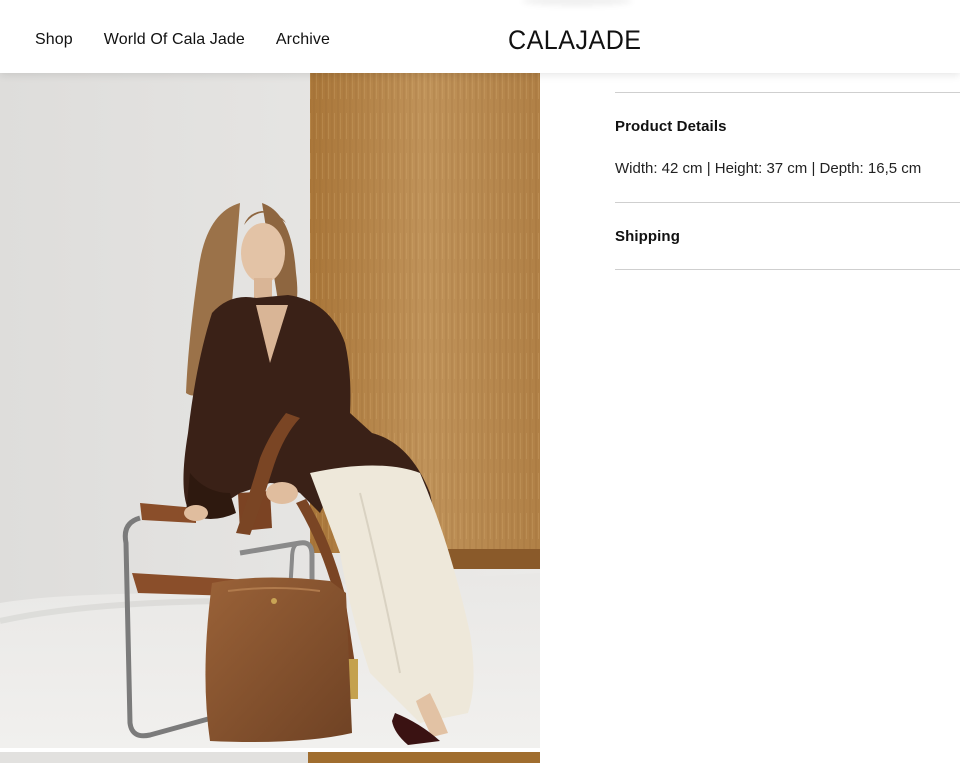 The image size is (960, 763). Describe the element at coordinates (270, 757) in the screenshot. I see `second-product-image` at that location.